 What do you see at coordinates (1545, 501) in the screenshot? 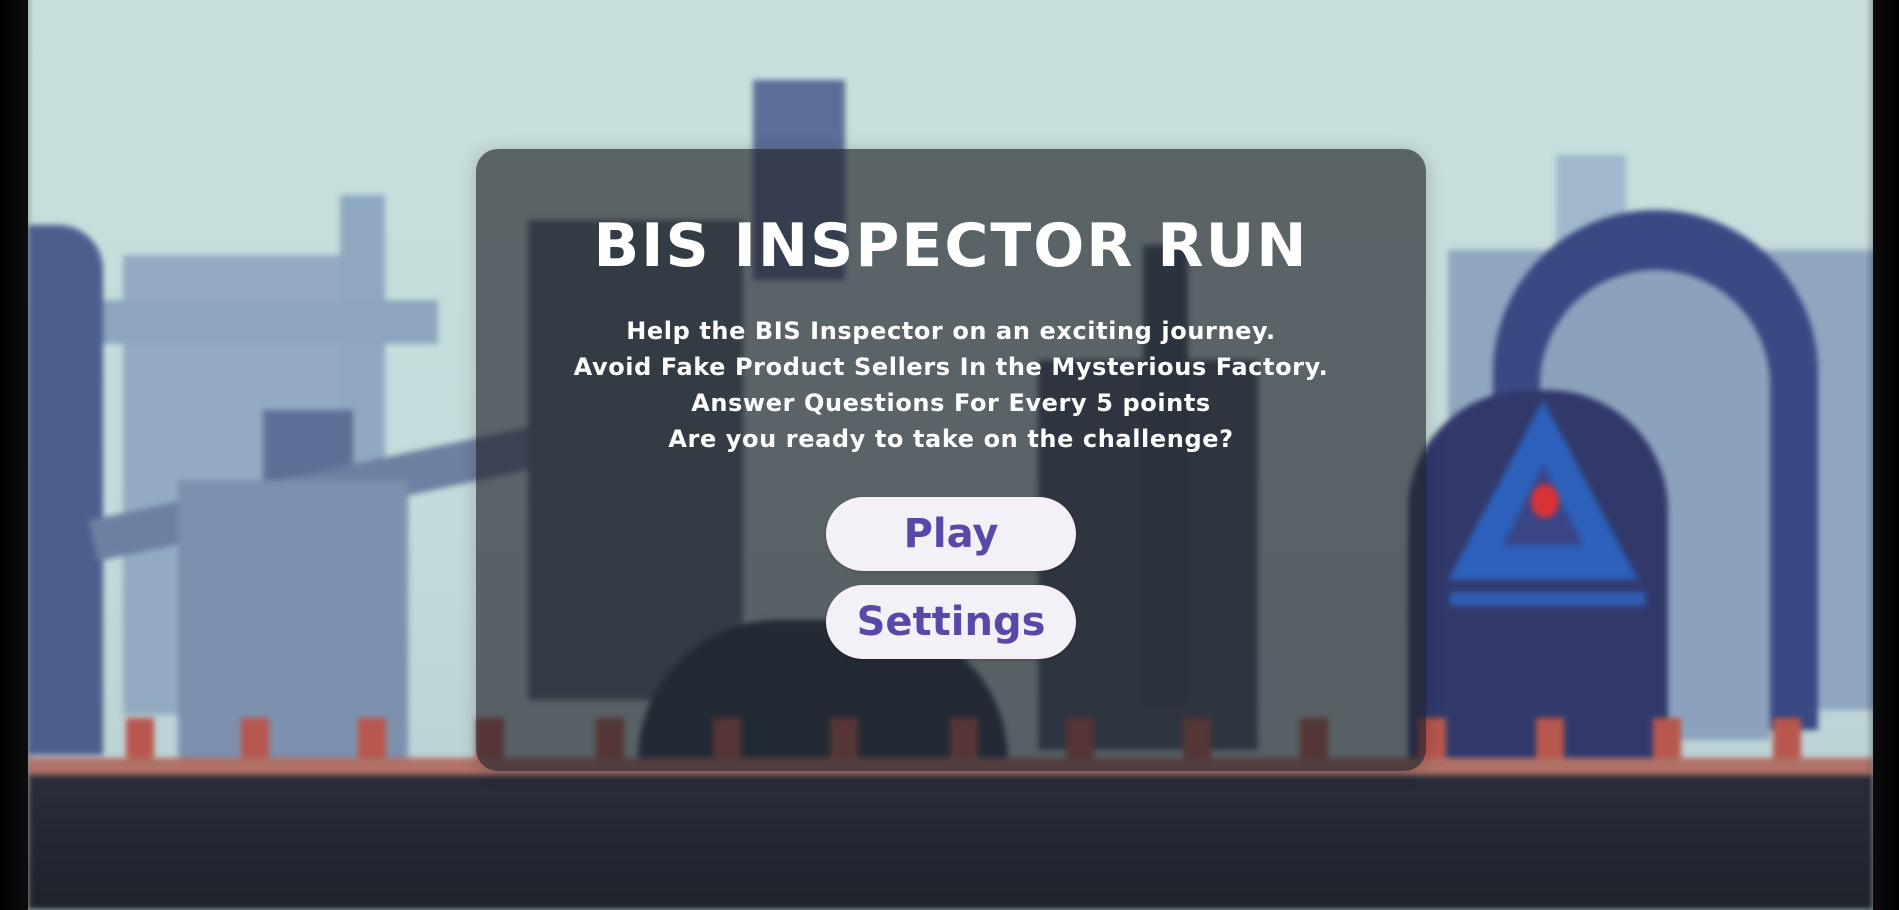
I see `red-signal-light` at bounding box center [1545, 501].